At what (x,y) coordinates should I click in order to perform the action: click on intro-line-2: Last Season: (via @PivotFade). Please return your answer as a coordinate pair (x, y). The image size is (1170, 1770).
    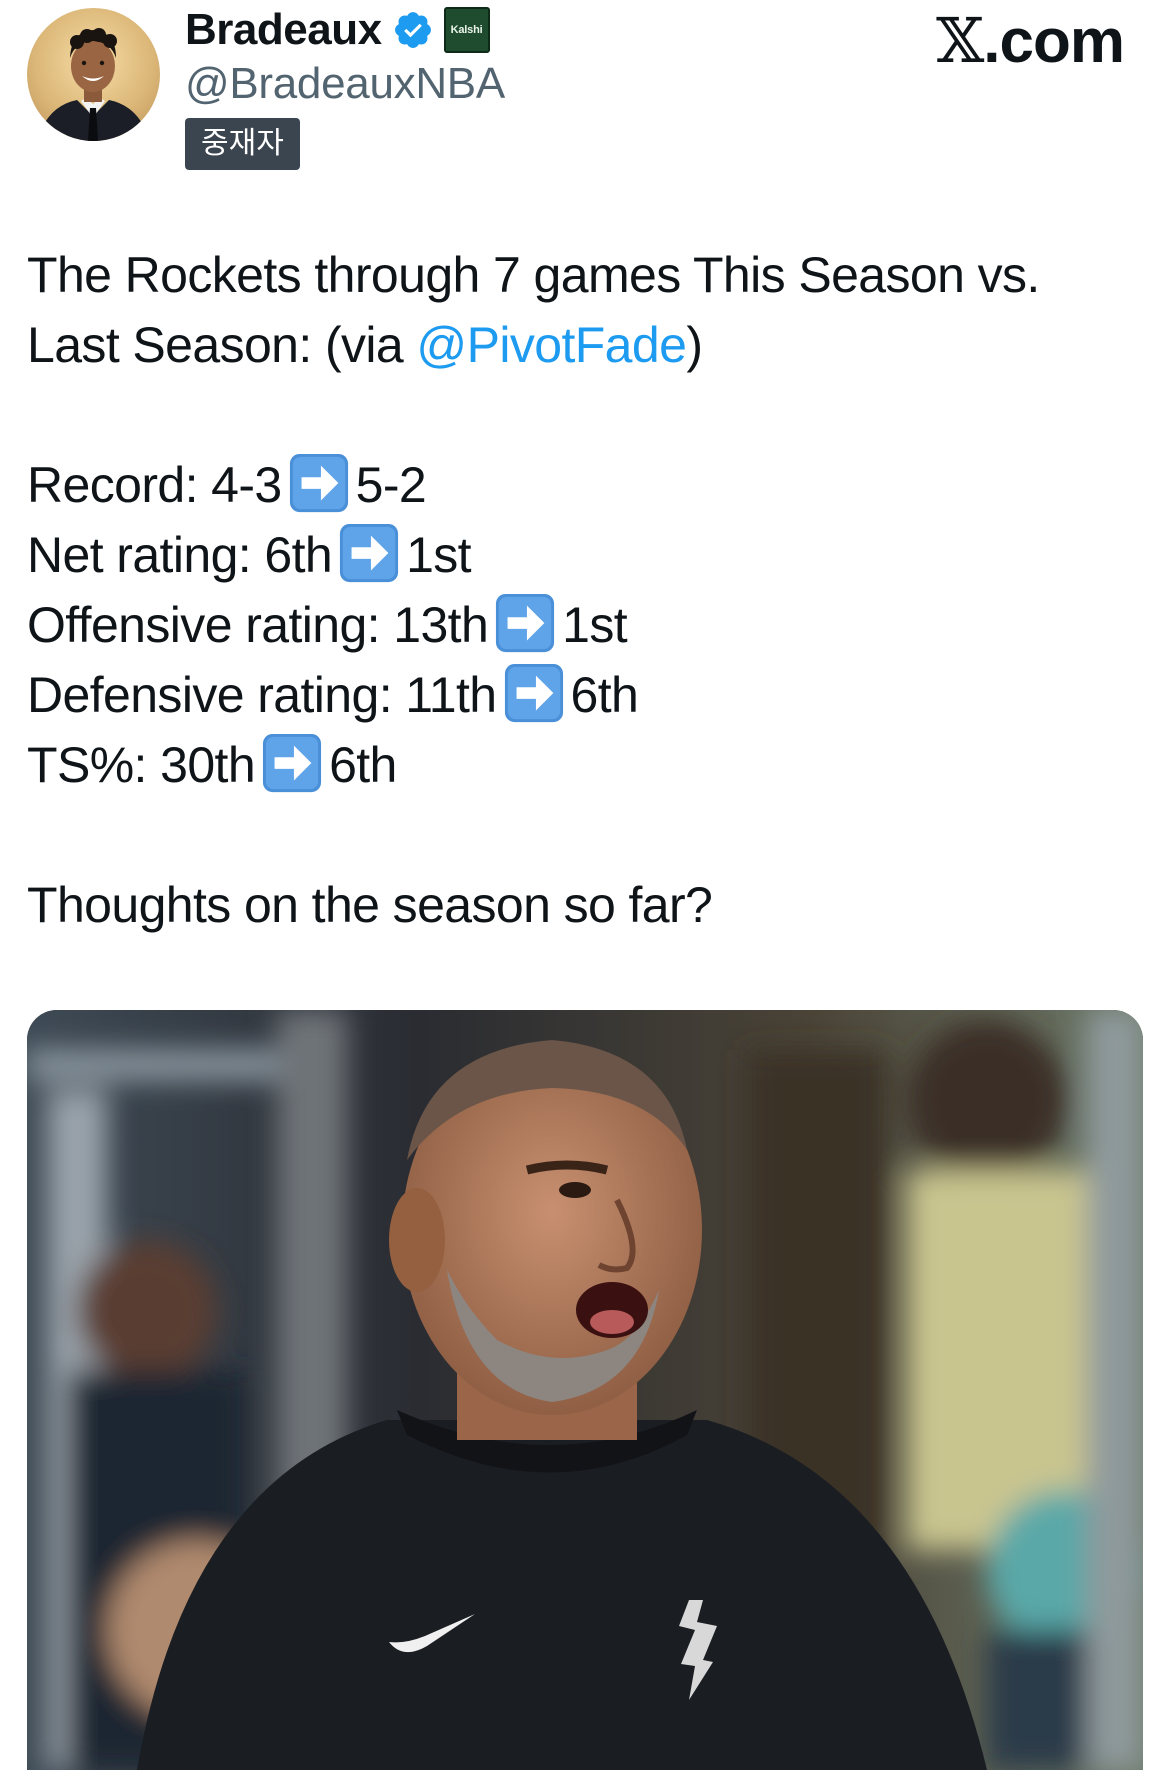
    Looking at the image, I should click on (582, 345).